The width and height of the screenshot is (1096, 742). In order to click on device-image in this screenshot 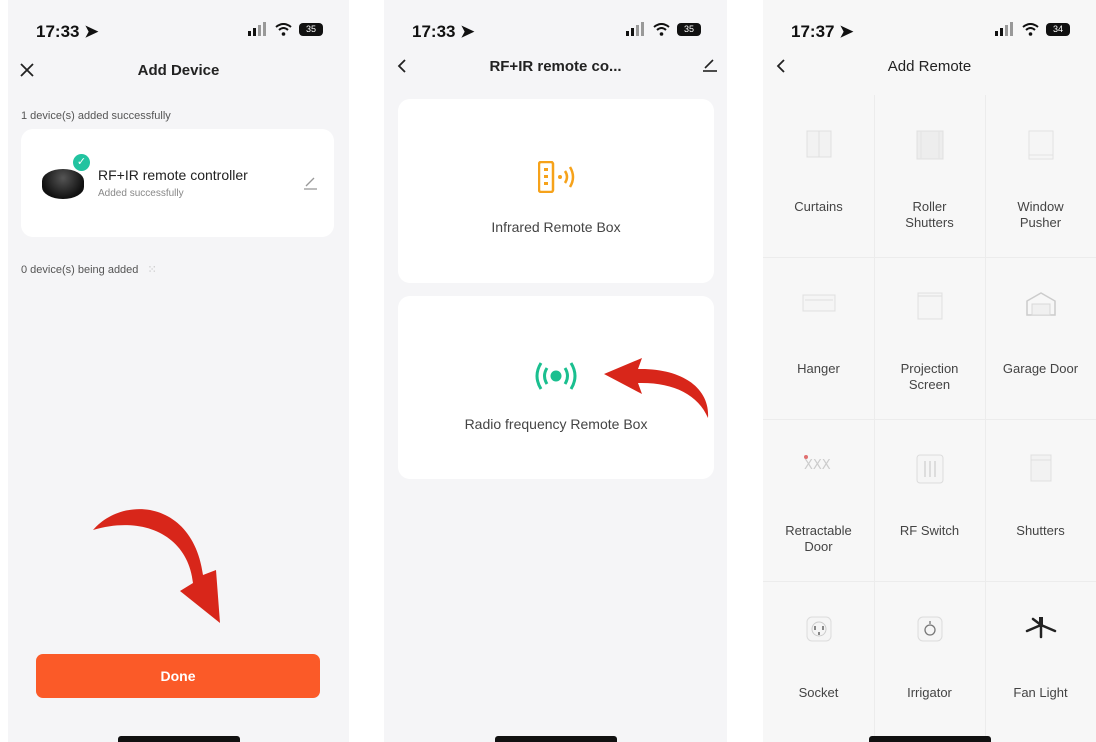, I will do `click(63, 184)`.